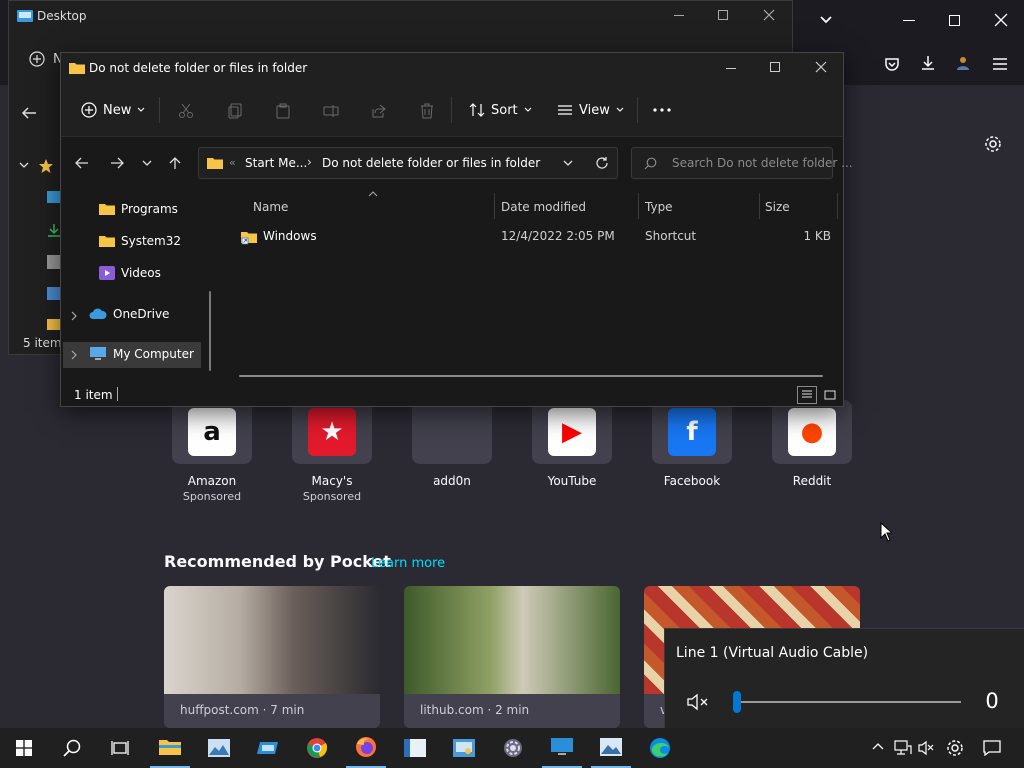 The image size is (1024, 768). What do you see at coordinates (138, 209) in the screenshot?
I see `nav-item-programs: Programs` at bounding box center [138, 209].